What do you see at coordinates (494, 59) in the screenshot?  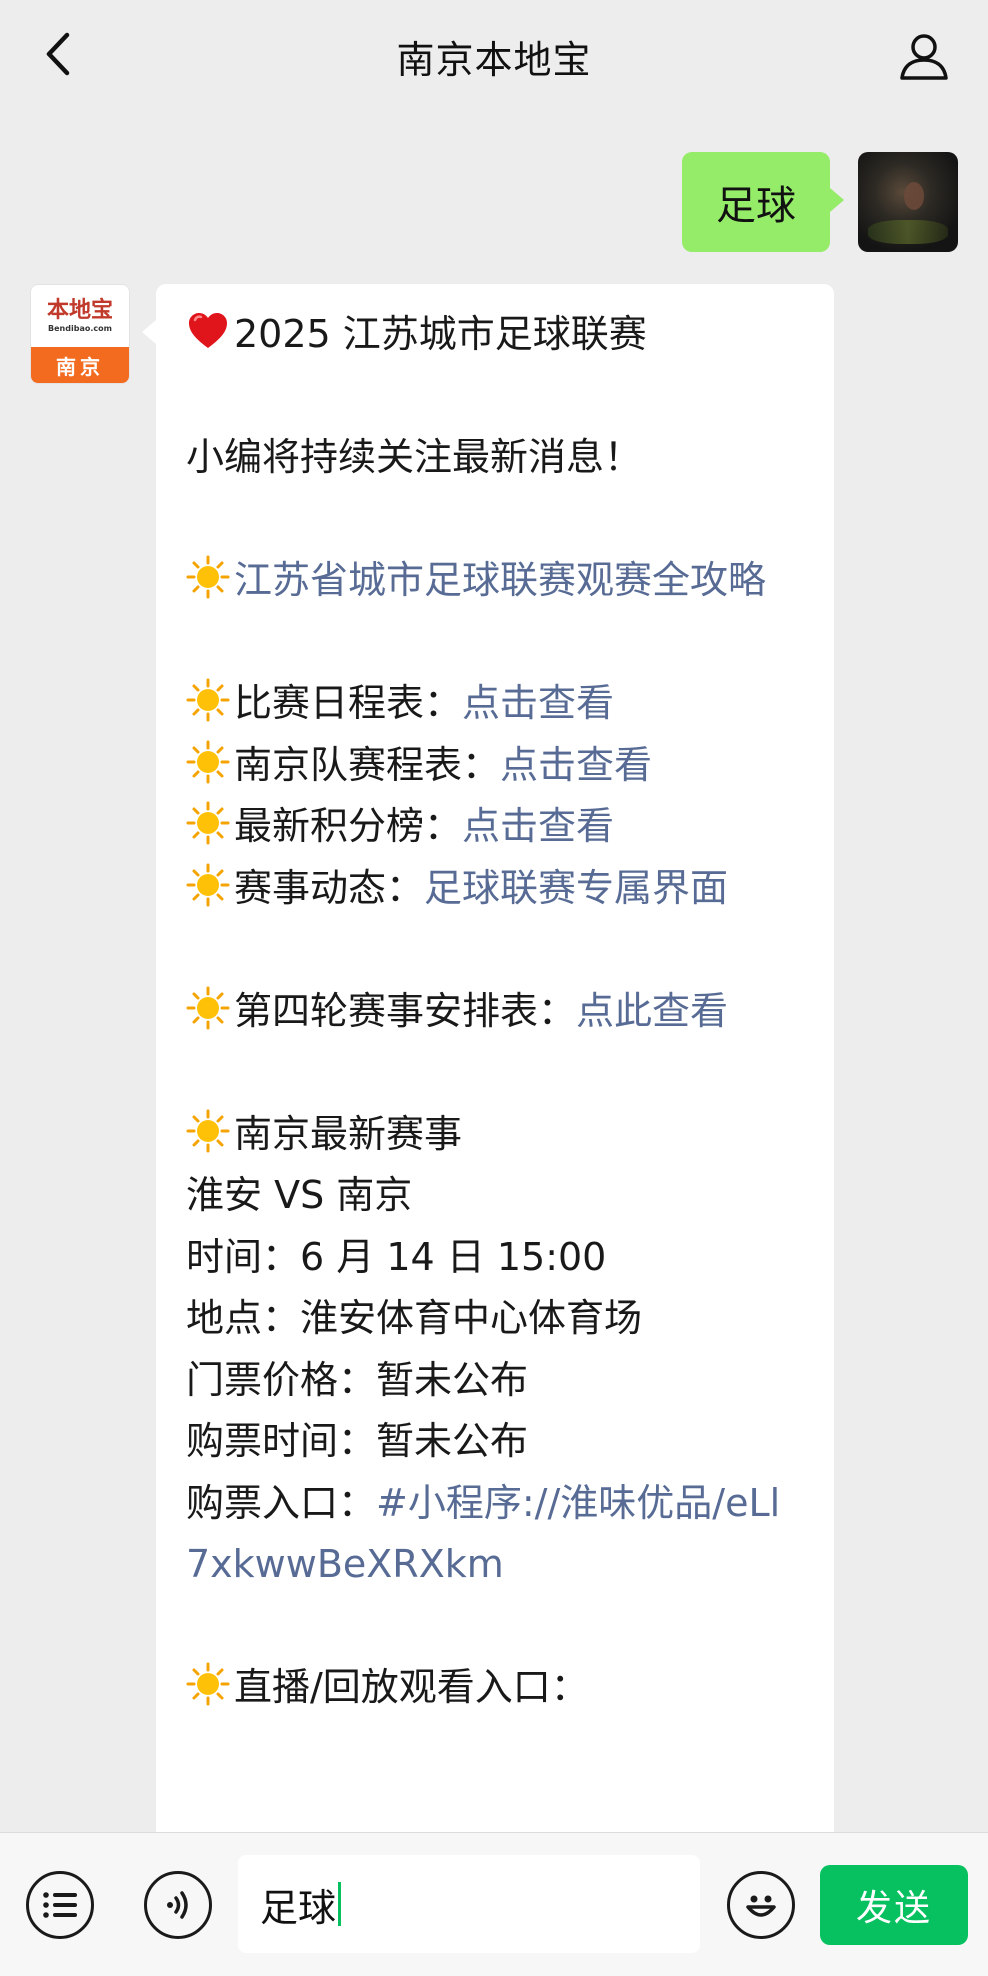 I see `chat-title: 南京本地宝` at bounding box center [494, 59].